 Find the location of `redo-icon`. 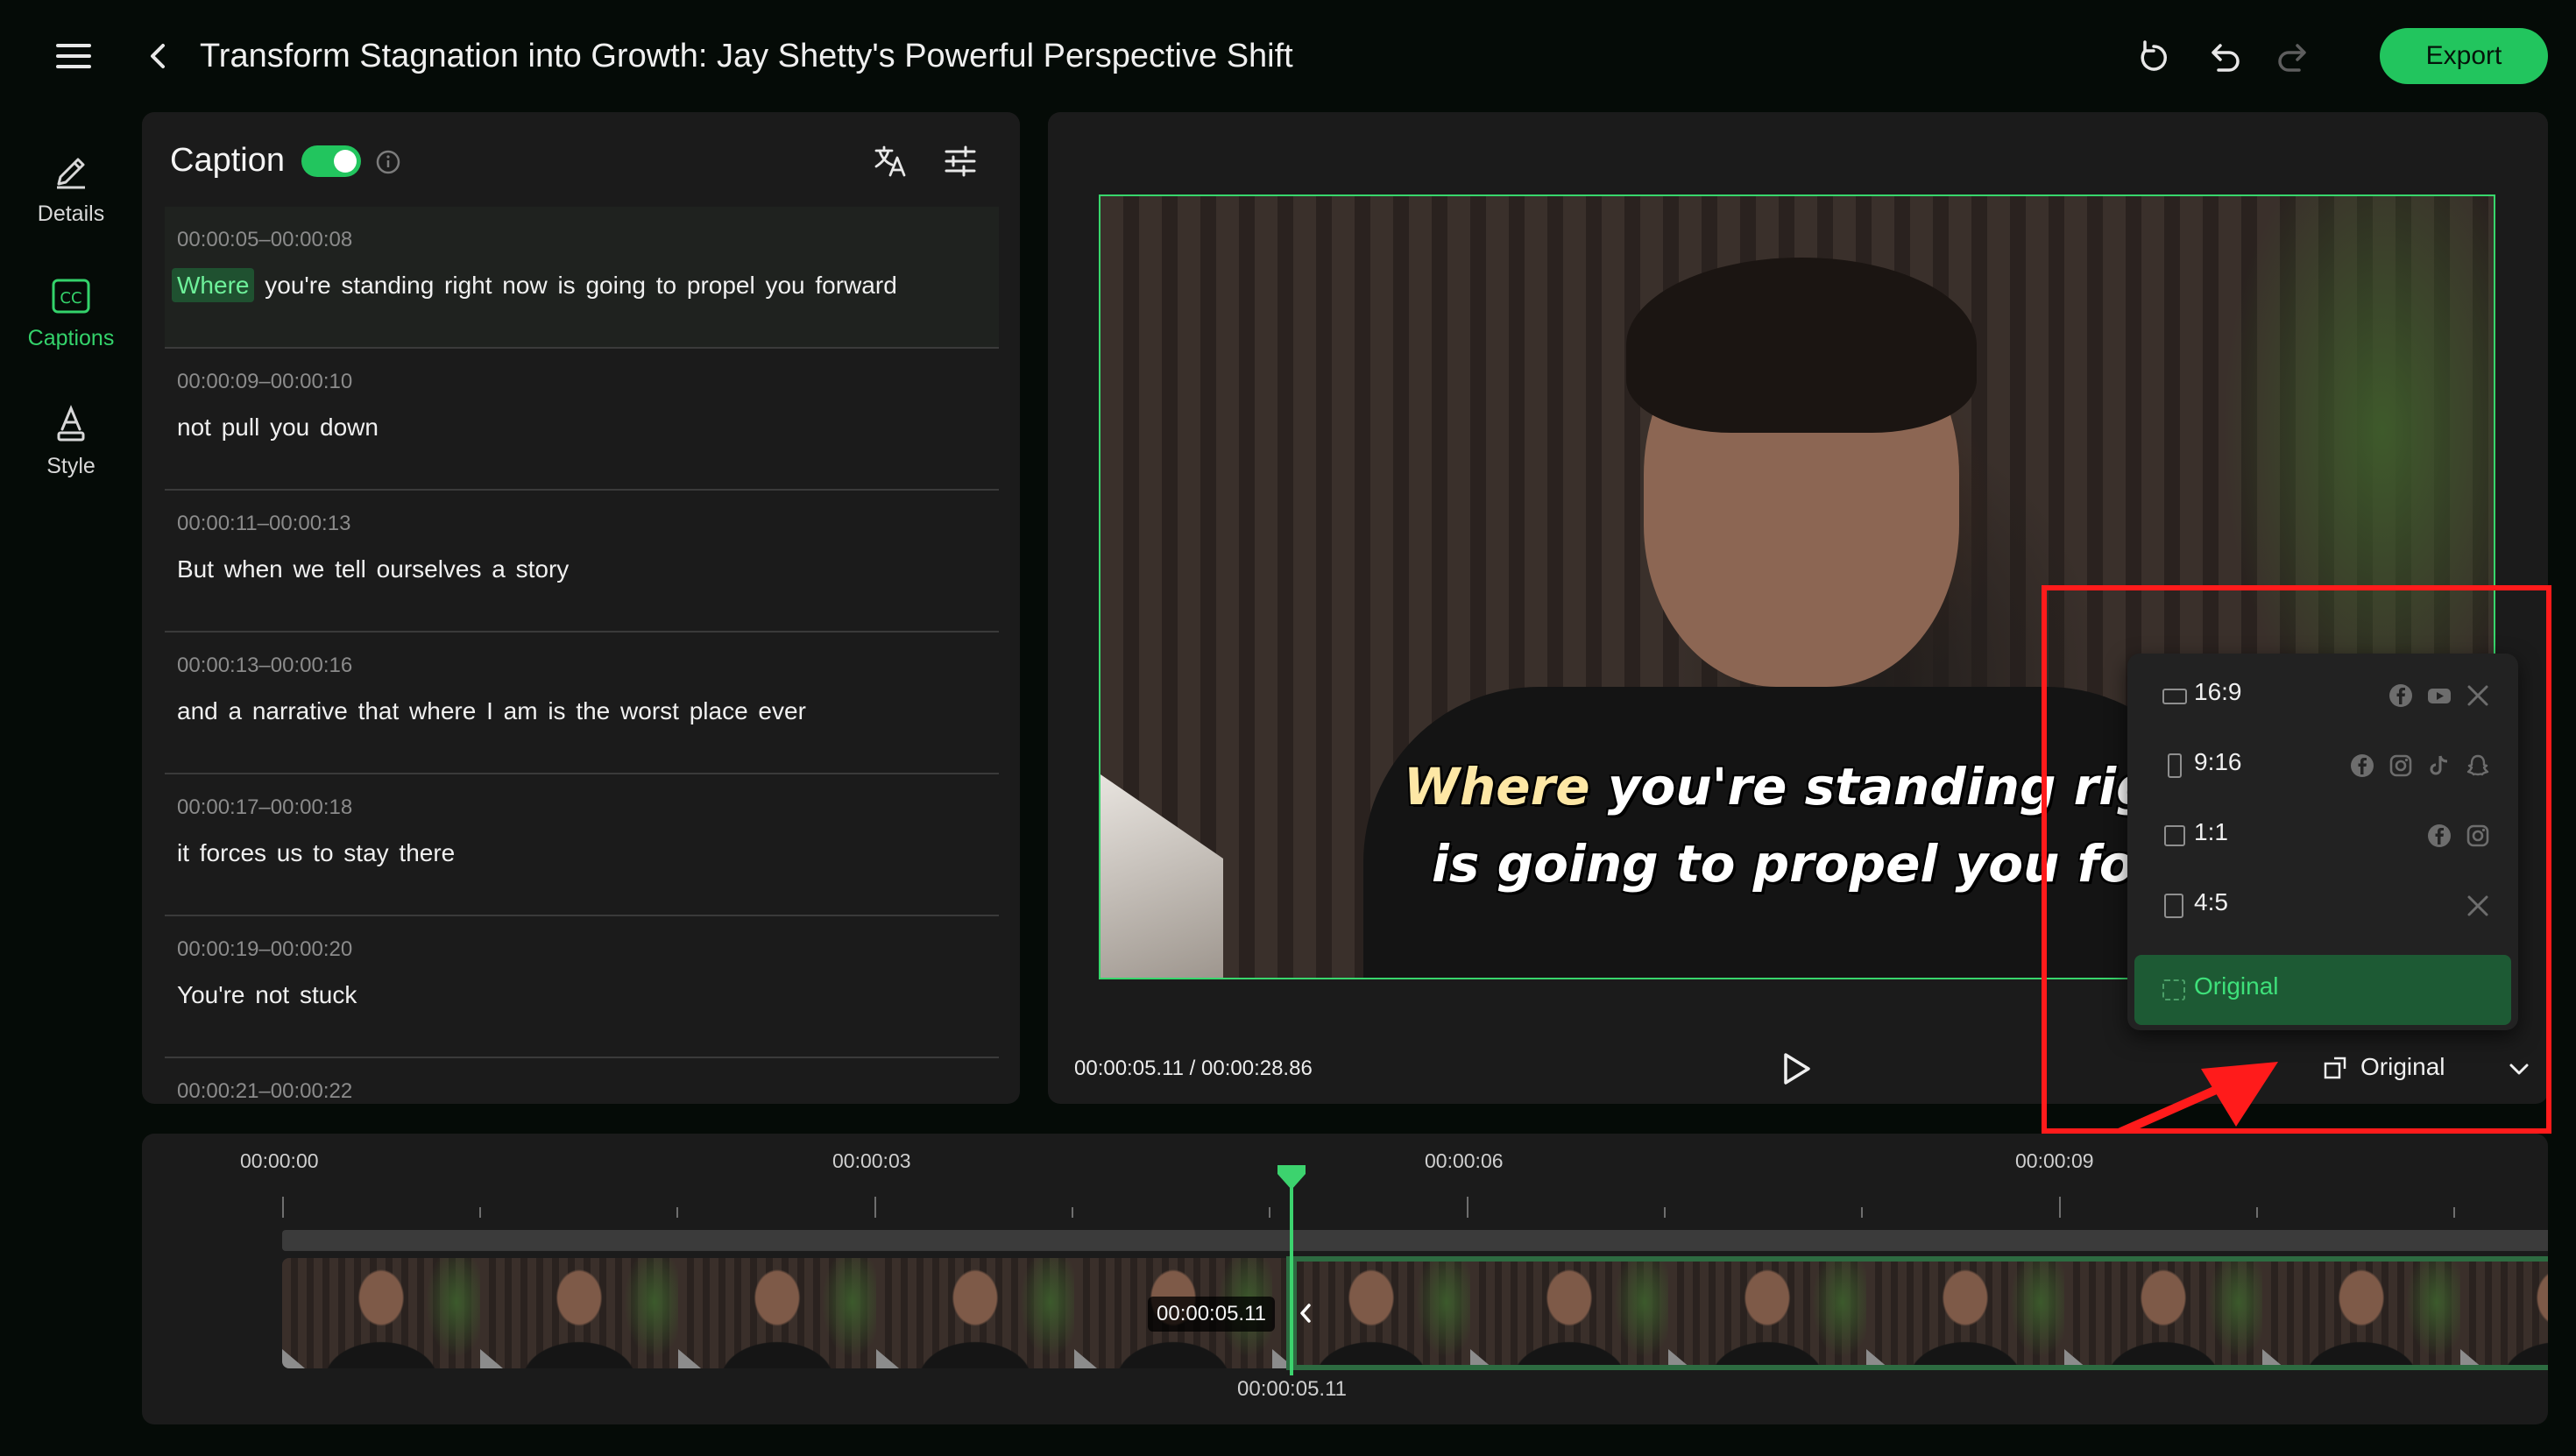

redo-icon is located at coordinates (2294, 58).